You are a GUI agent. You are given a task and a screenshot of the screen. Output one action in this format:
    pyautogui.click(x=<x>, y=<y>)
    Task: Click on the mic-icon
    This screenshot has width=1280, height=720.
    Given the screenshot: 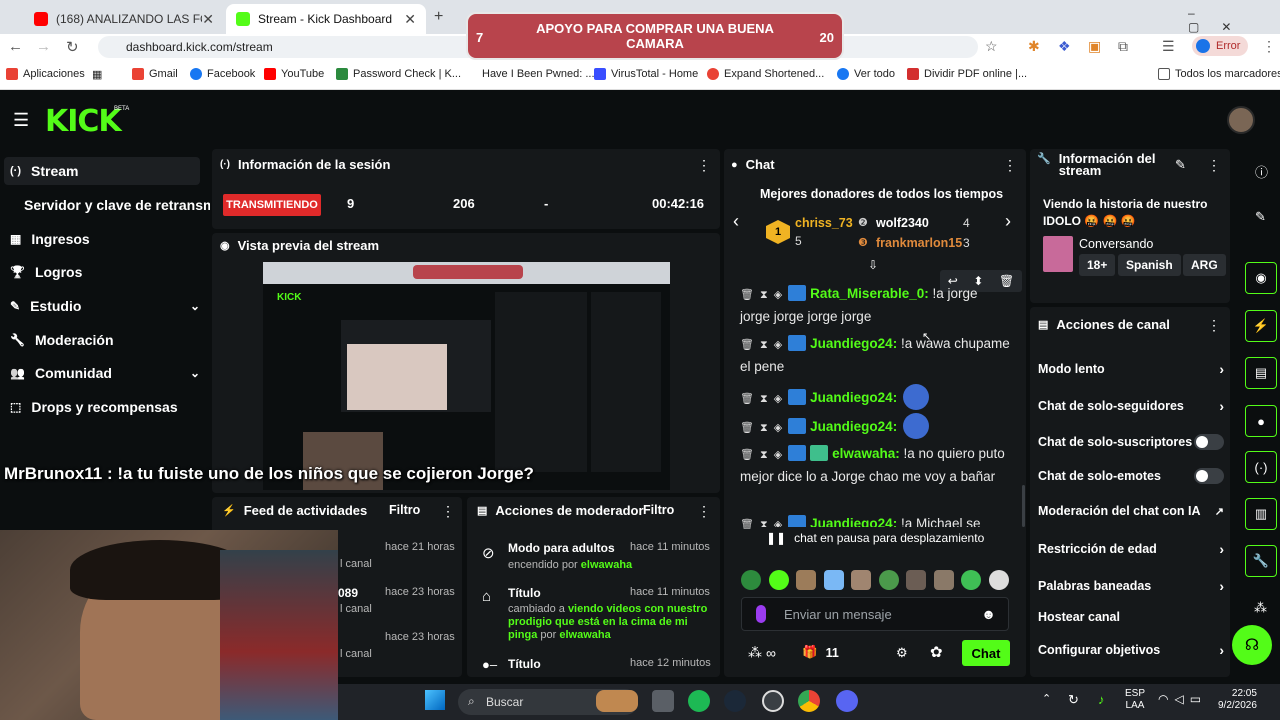 What is the action you would take?
    pyautogui.click(x=761, y=614)
    